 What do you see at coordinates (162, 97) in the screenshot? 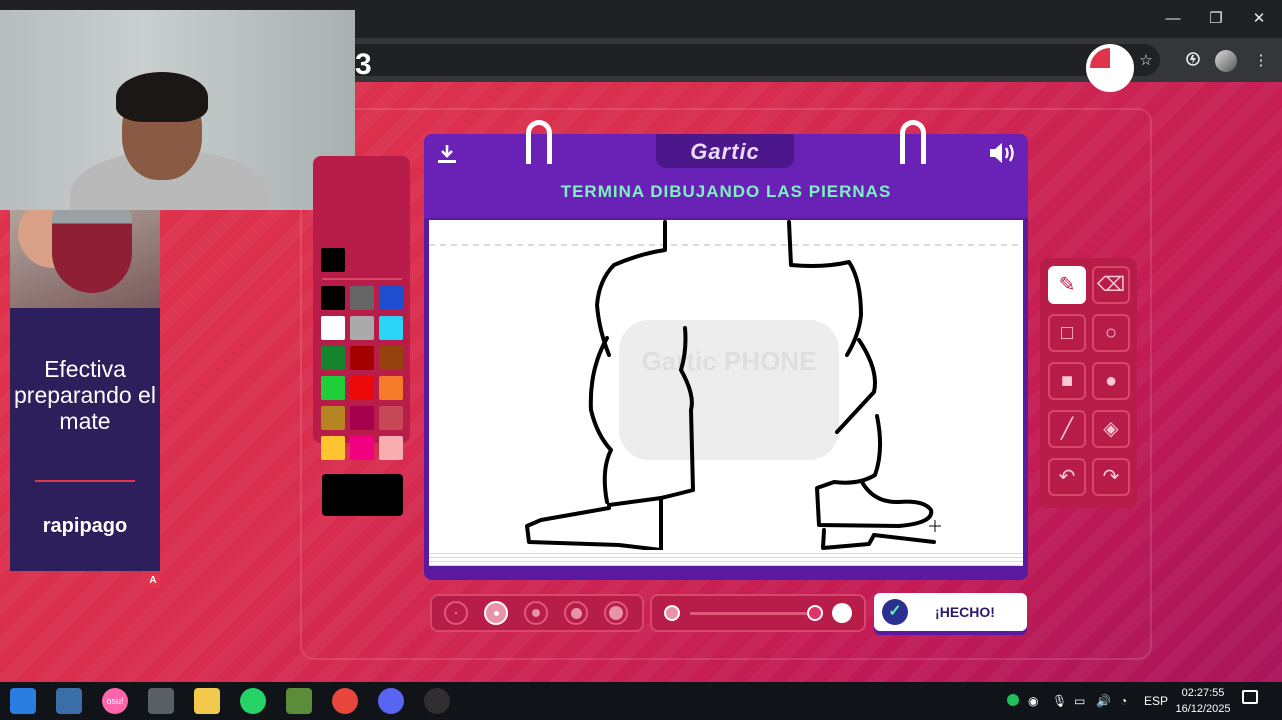
I see `webcam-person-hair` at bounding box center [162, 97].